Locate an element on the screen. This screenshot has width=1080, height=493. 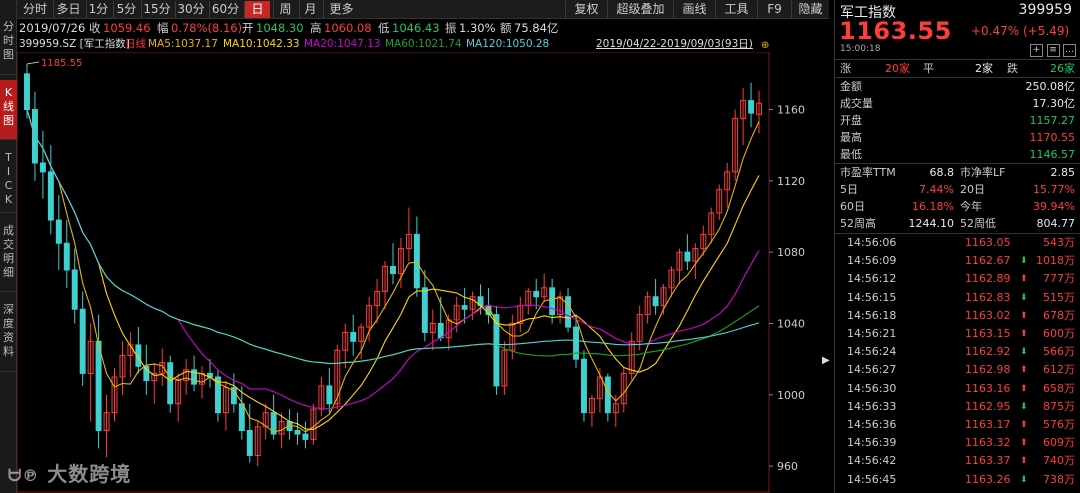
tick-volume: 740万 is located at coordinates (1059, 461).